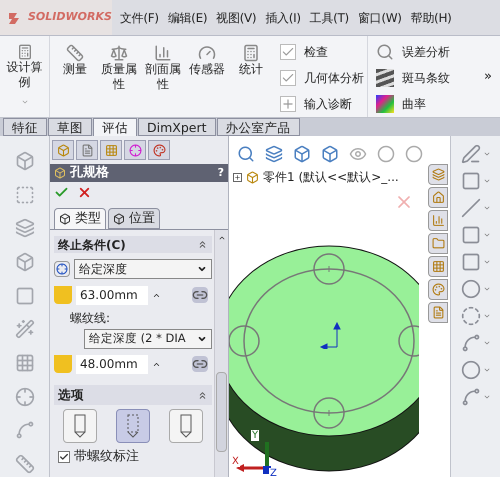 The image size is (500, 477). What do you see at coordinates (119, 80) in the screenshot?
I see `ribbon-tool-button: 质量属性` at bounding box center [119, 80].